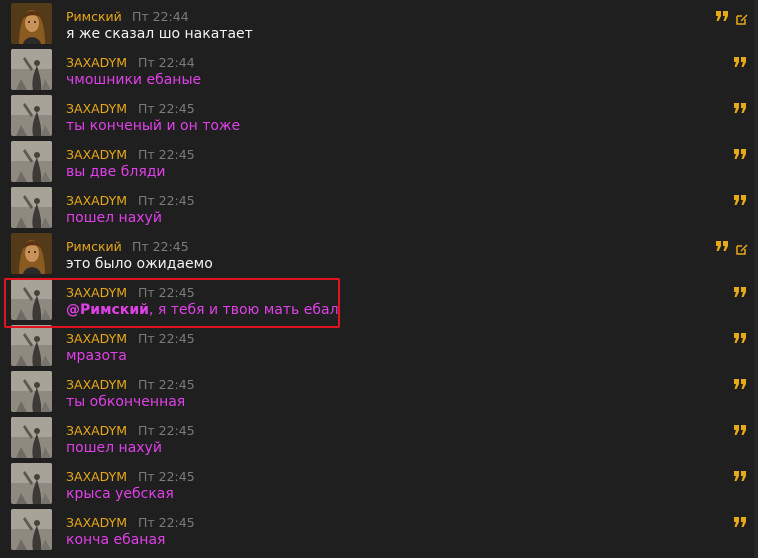 This screenshot has height=558, width=758. What do you see at coordinates (379, 529) in the screenshot?
I see `chat-message: ЗАХАDYМ Пт 22:45 конча ебаная` at bounding box center [379, 529].